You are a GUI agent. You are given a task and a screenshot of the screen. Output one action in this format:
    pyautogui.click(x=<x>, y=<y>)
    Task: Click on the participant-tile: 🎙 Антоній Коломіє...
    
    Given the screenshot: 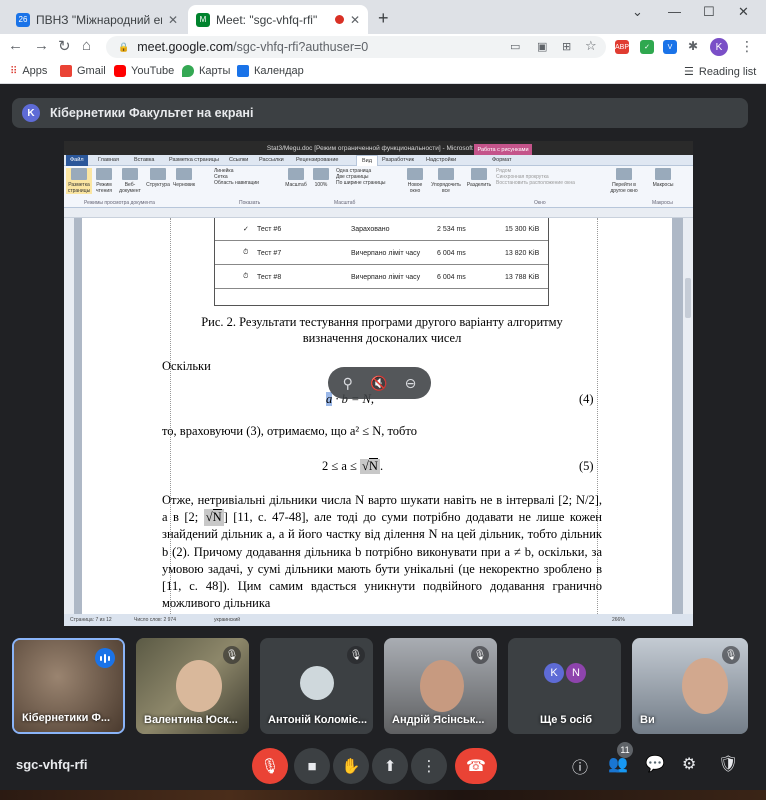 What is the action you would take?
    pyautogui.click(x=316, y=686)
    